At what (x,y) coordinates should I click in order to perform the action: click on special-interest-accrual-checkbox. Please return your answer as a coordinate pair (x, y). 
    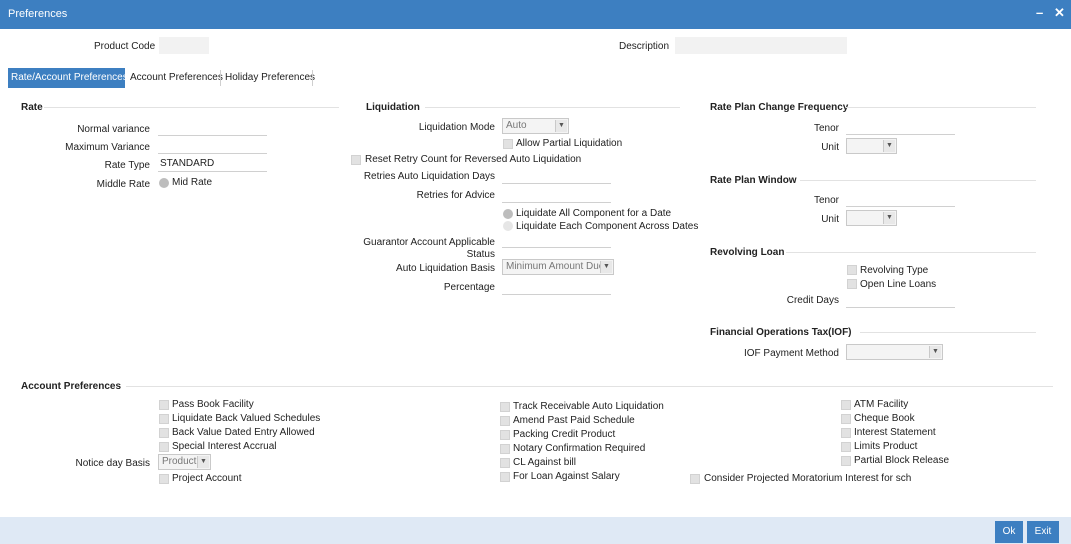
    Looking at the image, I should click on (164, 447).